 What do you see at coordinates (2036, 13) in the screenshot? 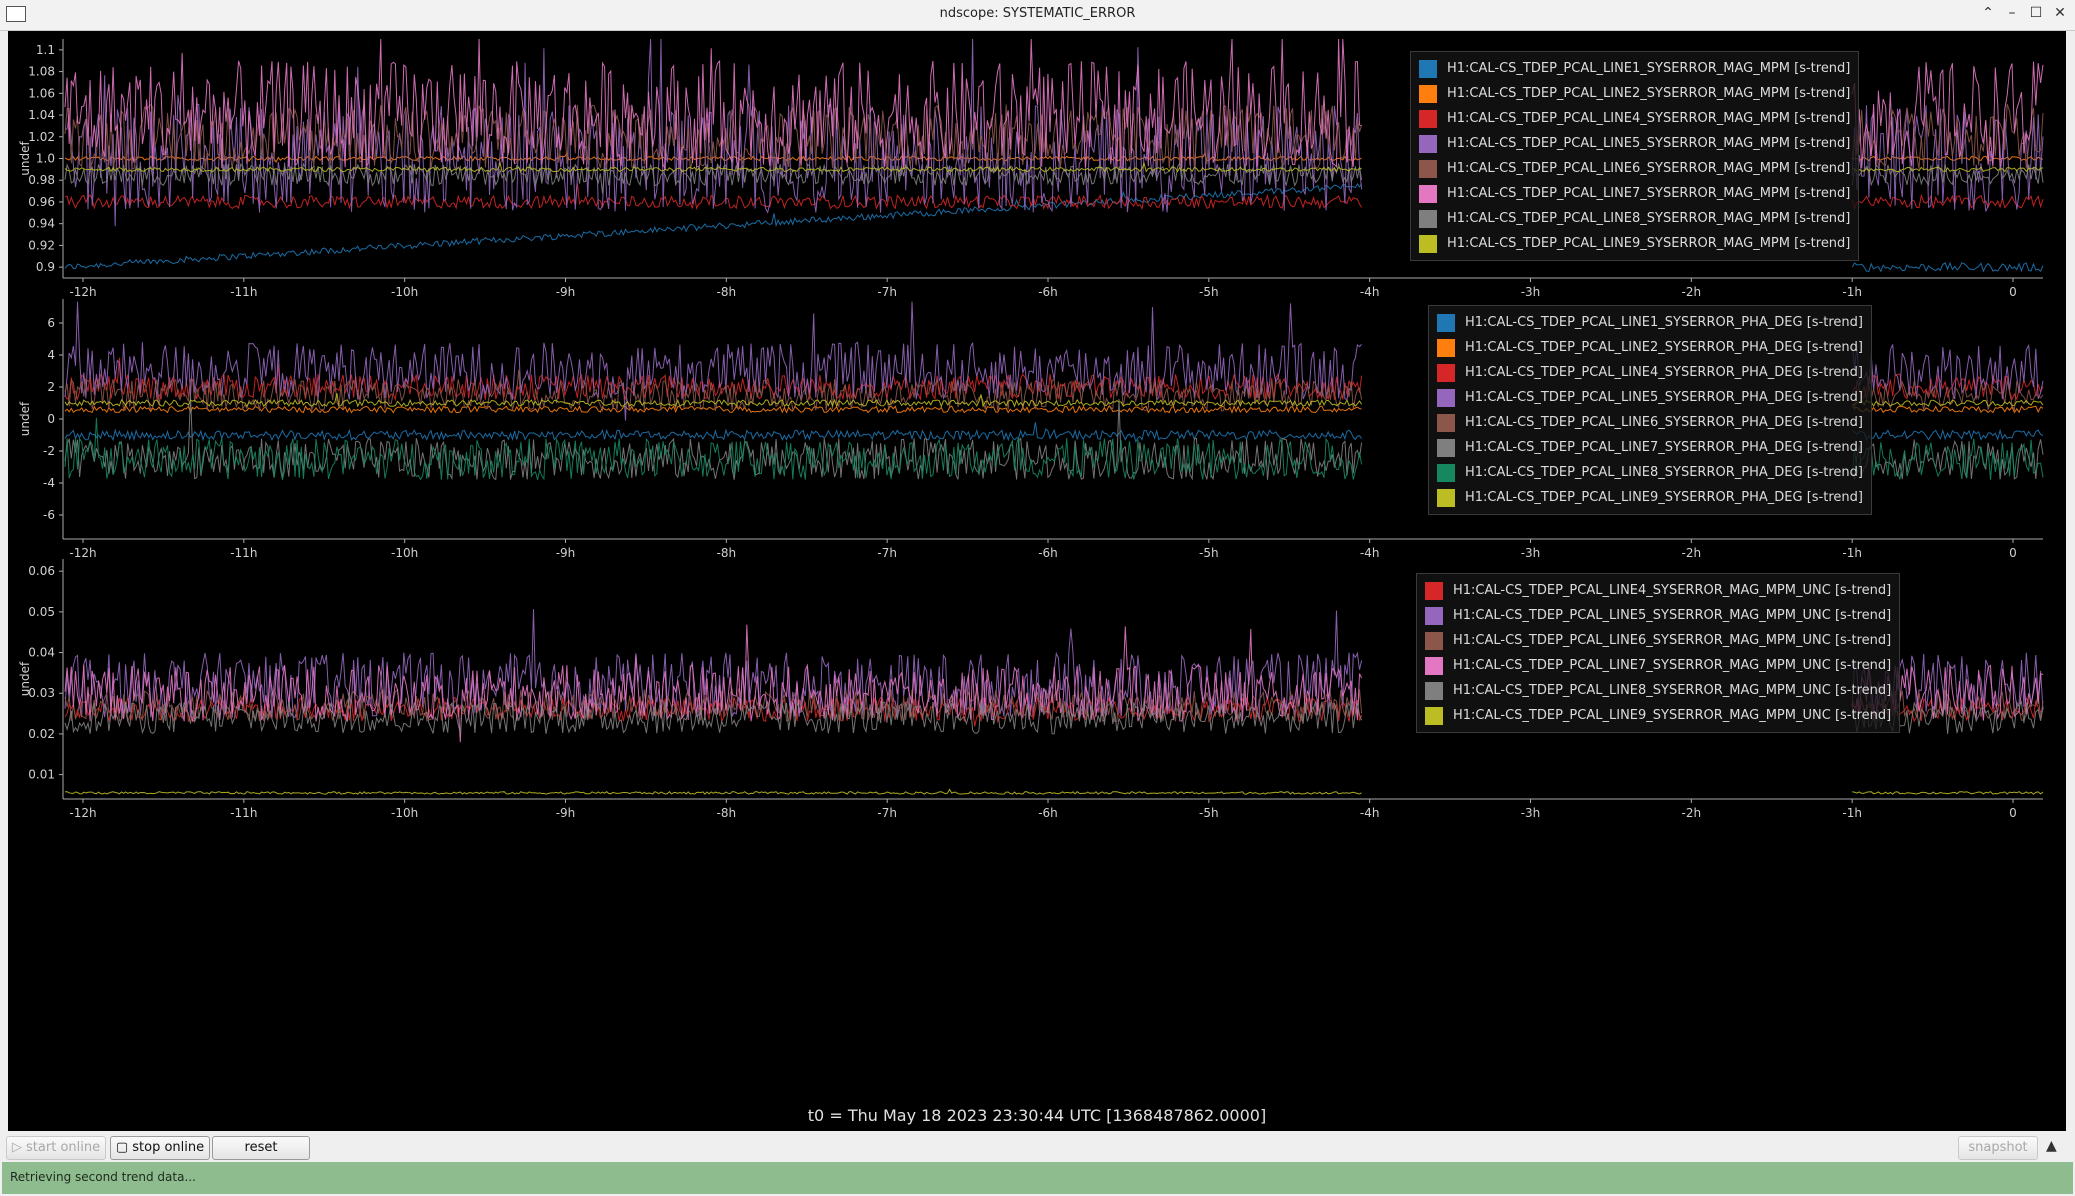
I see `maximize-icon: ☐` at bounding box center [2036, 13].